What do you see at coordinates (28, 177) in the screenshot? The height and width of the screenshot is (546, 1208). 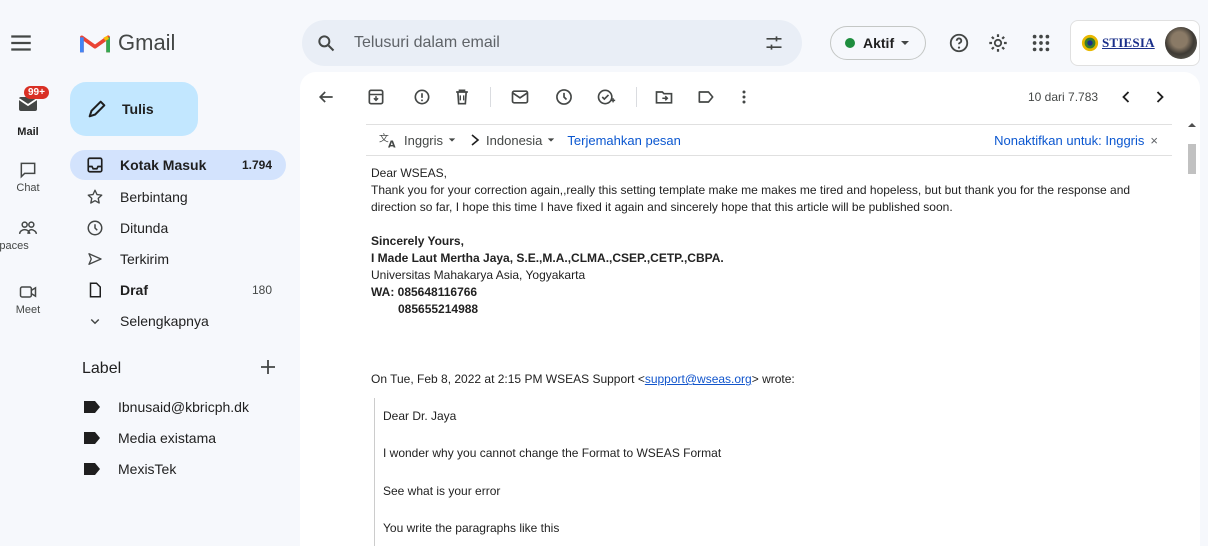 I see `rail-item-chat: Chat` at bounding box center [28, 177].